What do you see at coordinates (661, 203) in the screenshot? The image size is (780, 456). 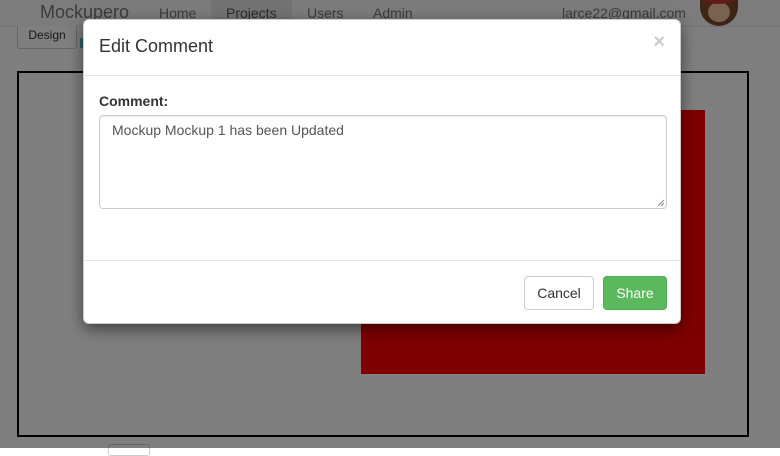 I see `resize-grip-icon` at bounding box center [661, 203].